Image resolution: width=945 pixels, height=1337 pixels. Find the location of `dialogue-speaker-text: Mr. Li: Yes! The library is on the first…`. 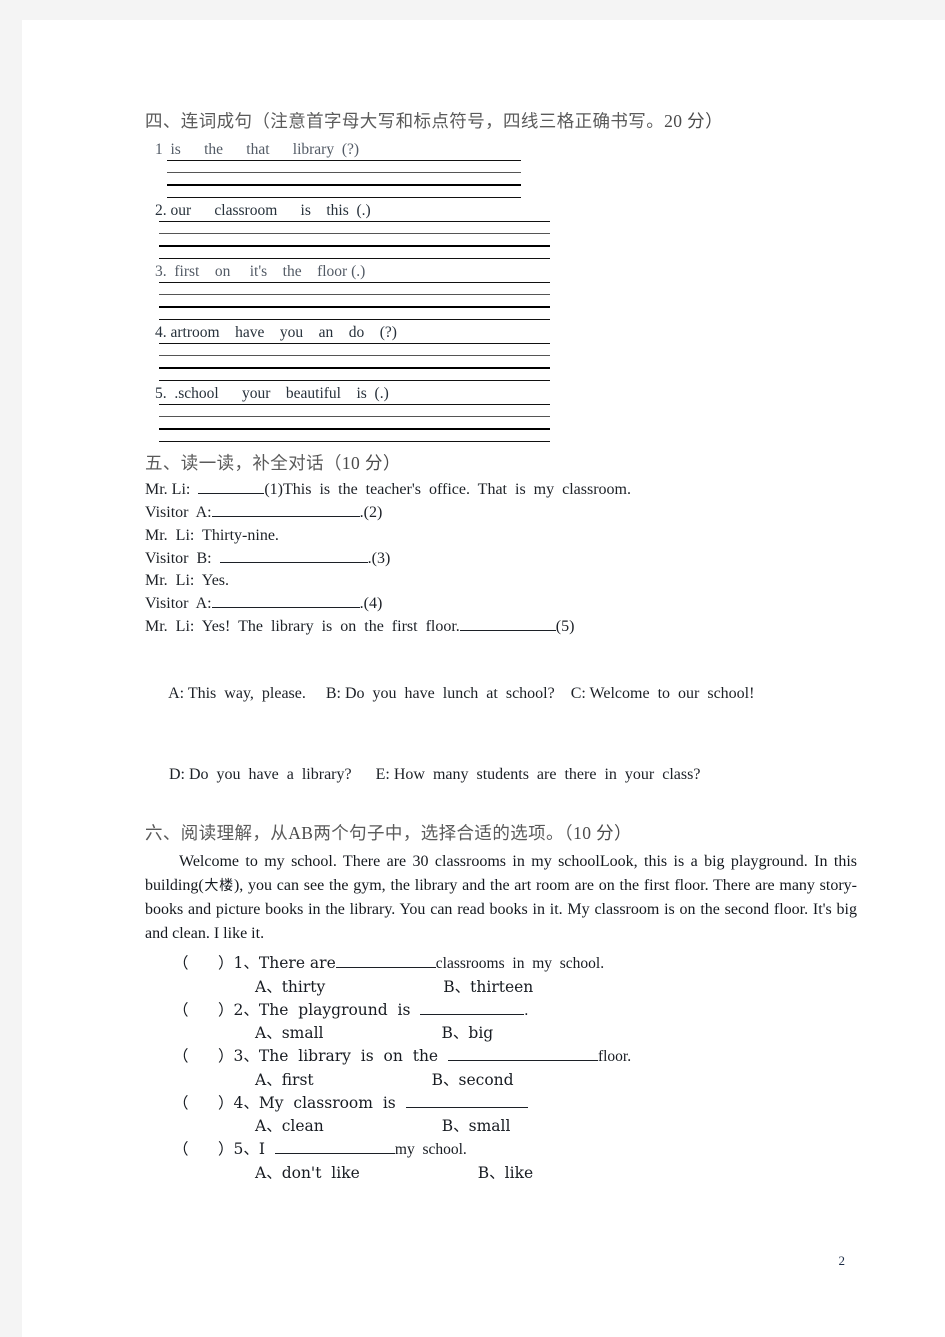

dialogue-speaker-text: Mr. Li: Yes! The library is on the first… is located at coordinates (302, 626).